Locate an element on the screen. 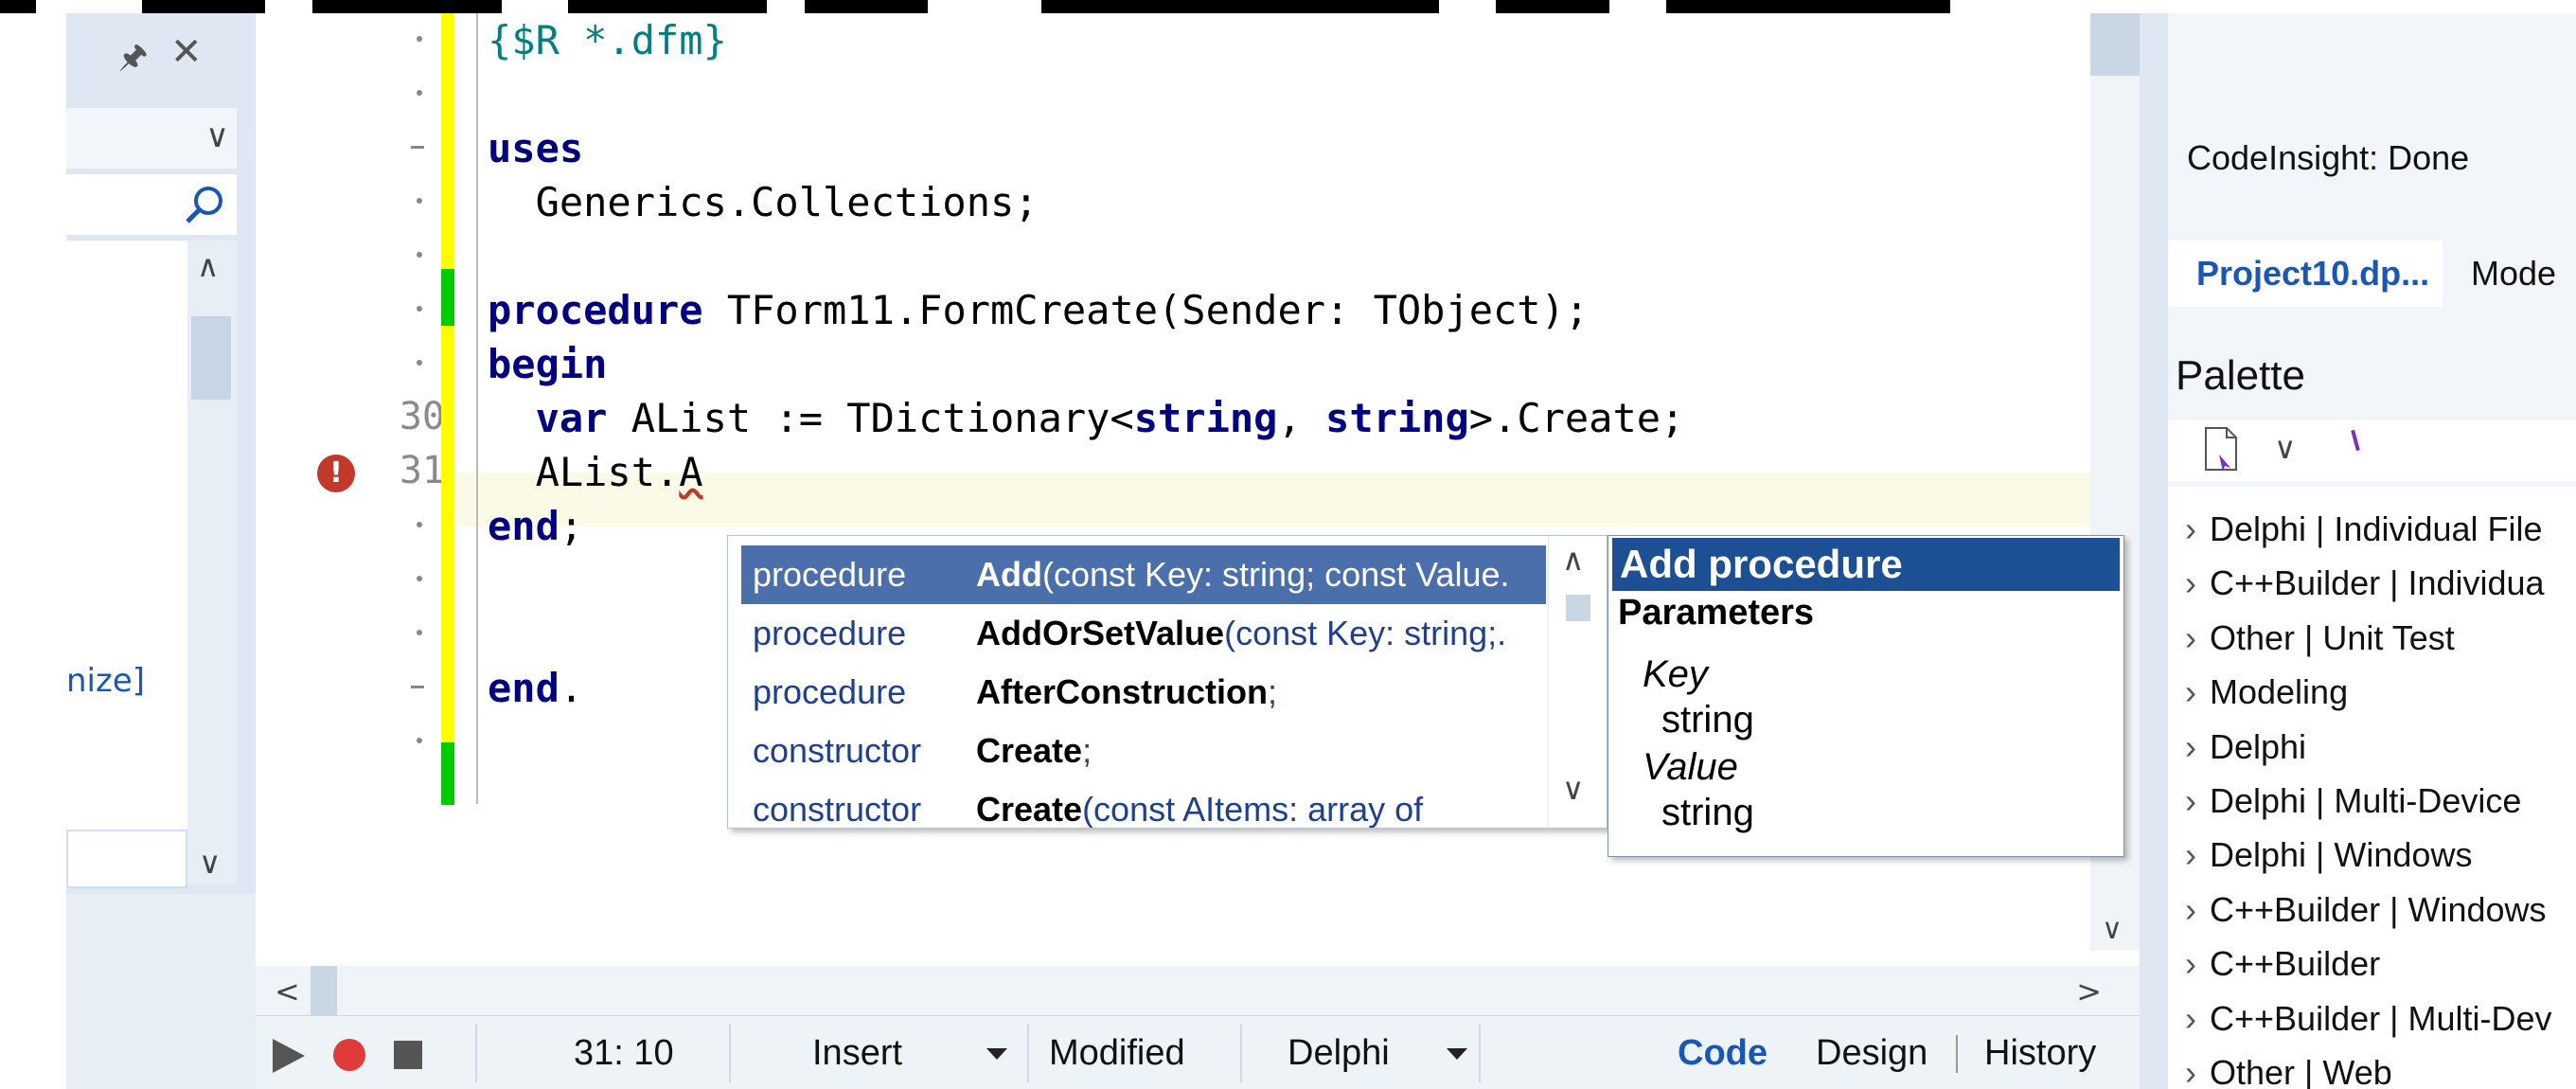  palette-item: › Delphi | Multi-Device is located at coordinates (2353, 801).